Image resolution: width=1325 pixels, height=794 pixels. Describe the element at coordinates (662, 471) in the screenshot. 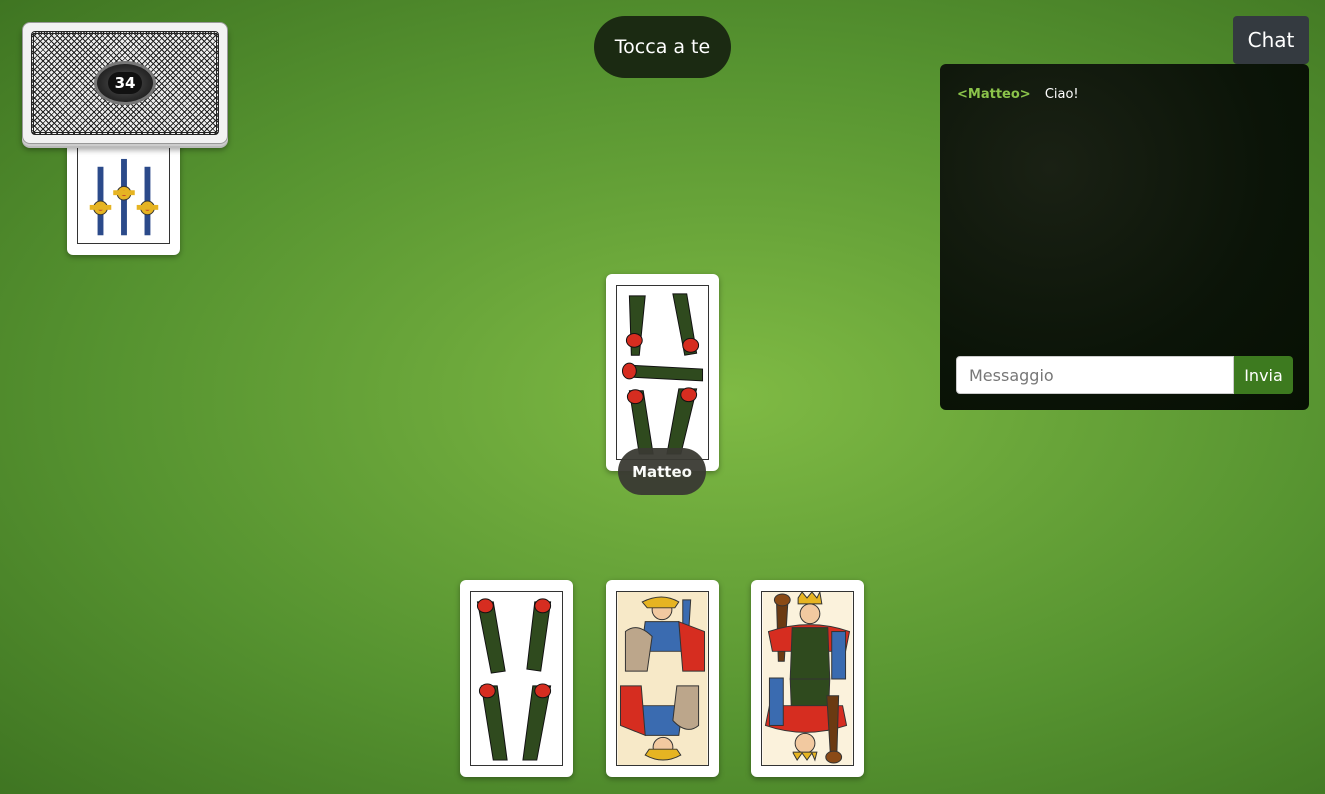

I see `player-name-tag: Matteo` at that location.